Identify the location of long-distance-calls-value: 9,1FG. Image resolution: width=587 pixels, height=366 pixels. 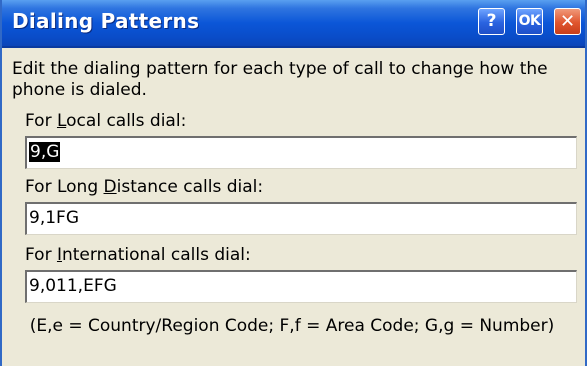
(54, 218).